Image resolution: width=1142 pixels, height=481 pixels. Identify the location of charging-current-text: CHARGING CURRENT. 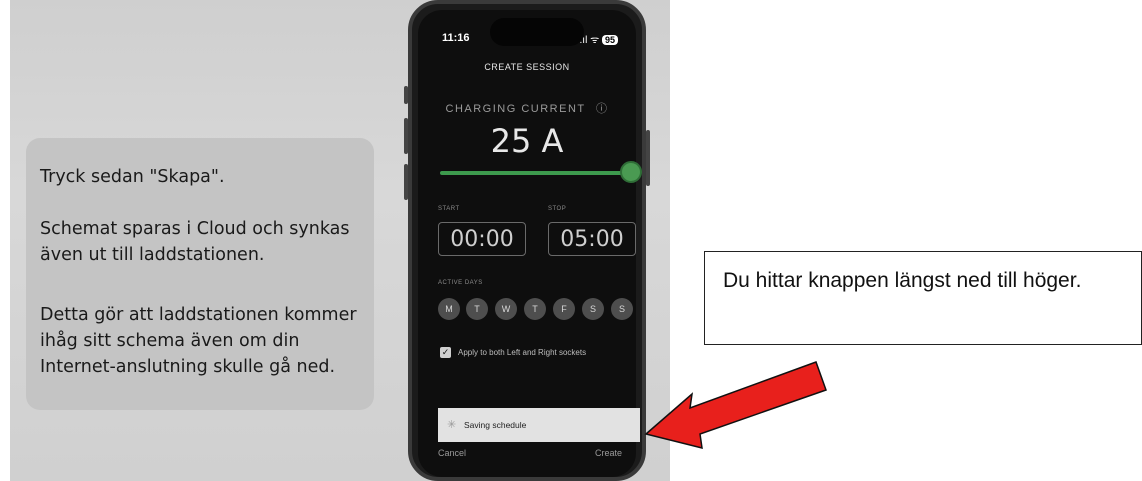
(515, 109).